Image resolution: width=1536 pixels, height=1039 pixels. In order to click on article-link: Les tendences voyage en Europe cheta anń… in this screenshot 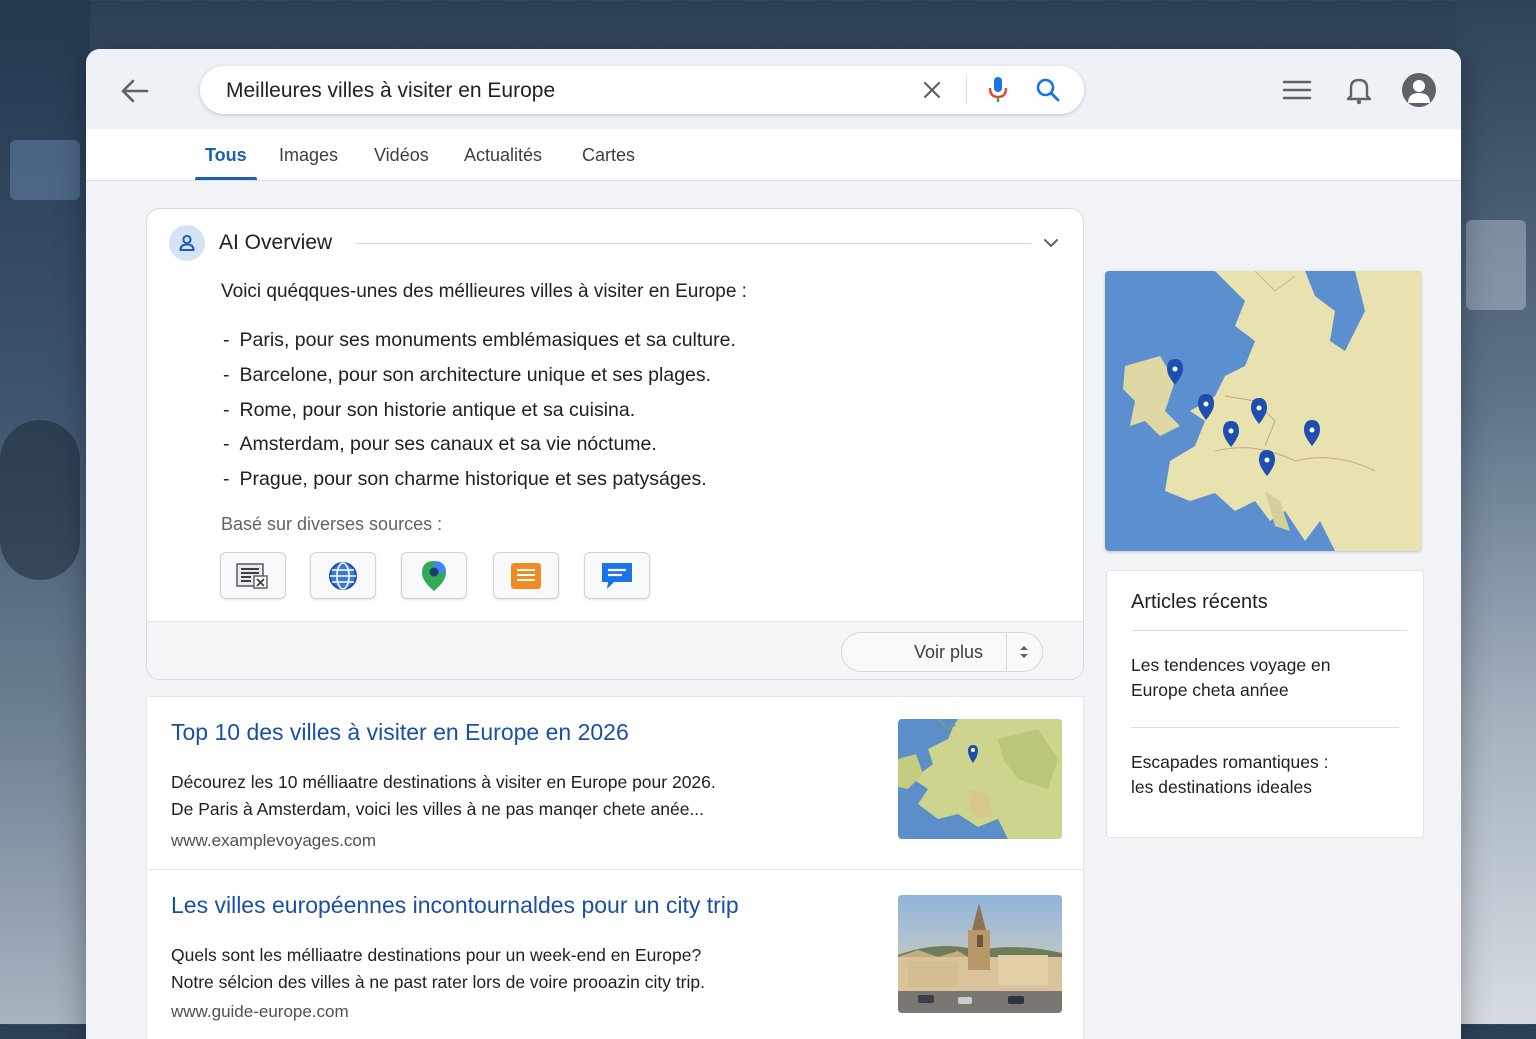, I will do `click(1261, 678)`.